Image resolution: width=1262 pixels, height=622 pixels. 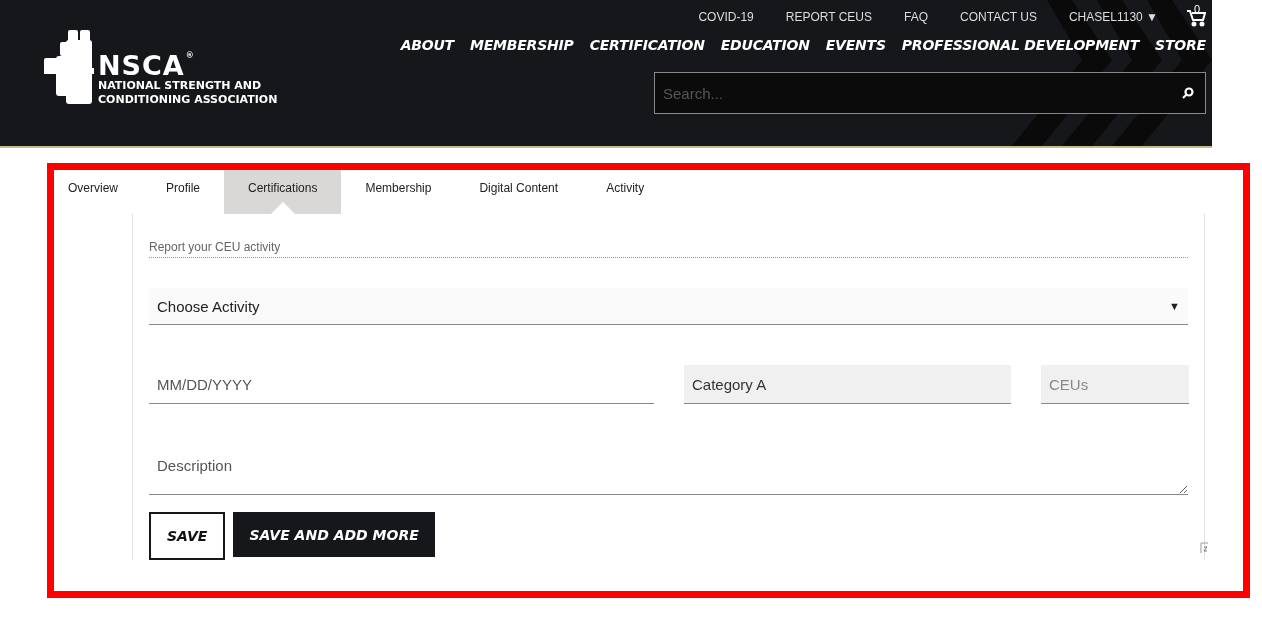 What do you see at coordinates (427, 45) in the screenshot?
I see `nav-link: ABOUT` at bounding box center [427, 45].